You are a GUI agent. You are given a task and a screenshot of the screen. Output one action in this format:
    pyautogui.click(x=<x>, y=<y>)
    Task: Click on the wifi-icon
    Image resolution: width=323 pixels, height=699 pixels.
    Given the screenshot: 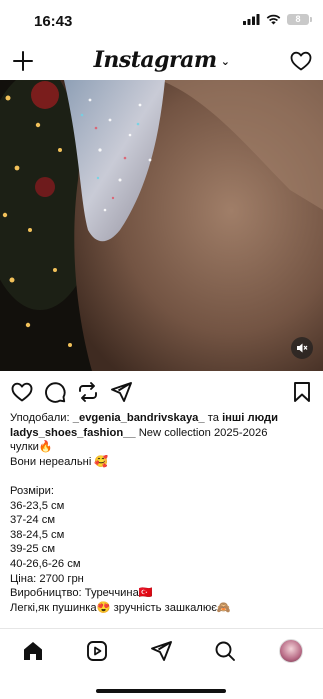 What is the action you would take?
    pyautogui.click(x=273, y=19)
    